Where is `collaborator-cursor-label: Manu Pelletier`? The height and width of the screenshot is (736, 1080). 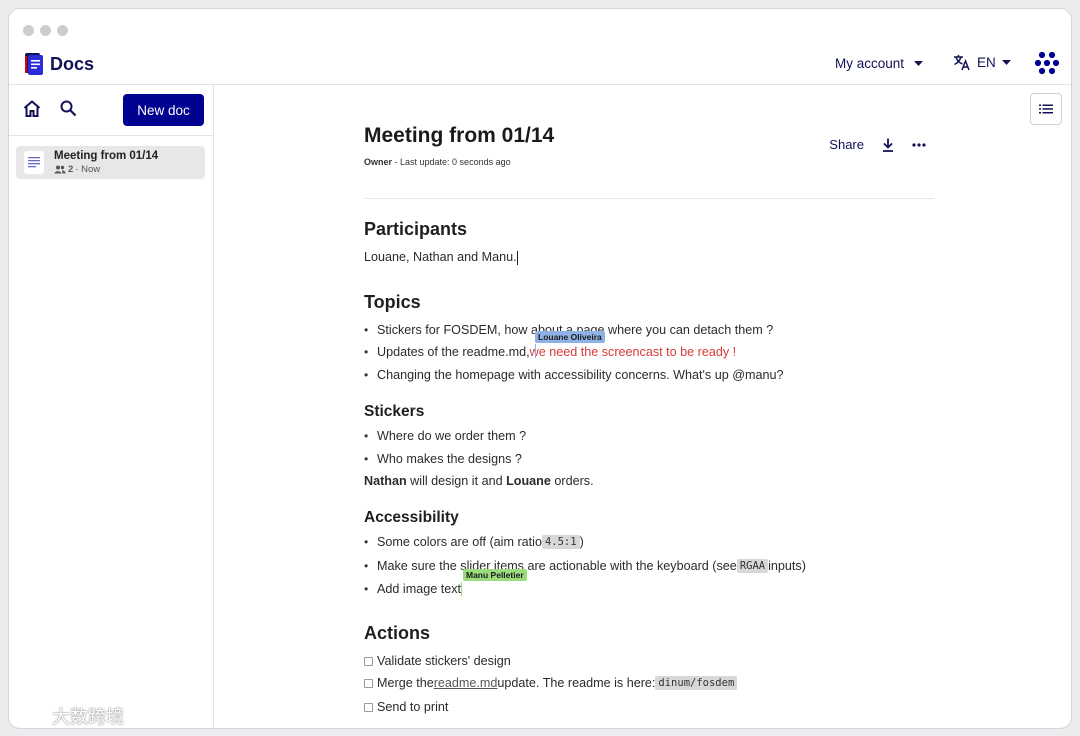
collaborator-cursor-label: Manu Pelletier is located at coordinates (495, 575).